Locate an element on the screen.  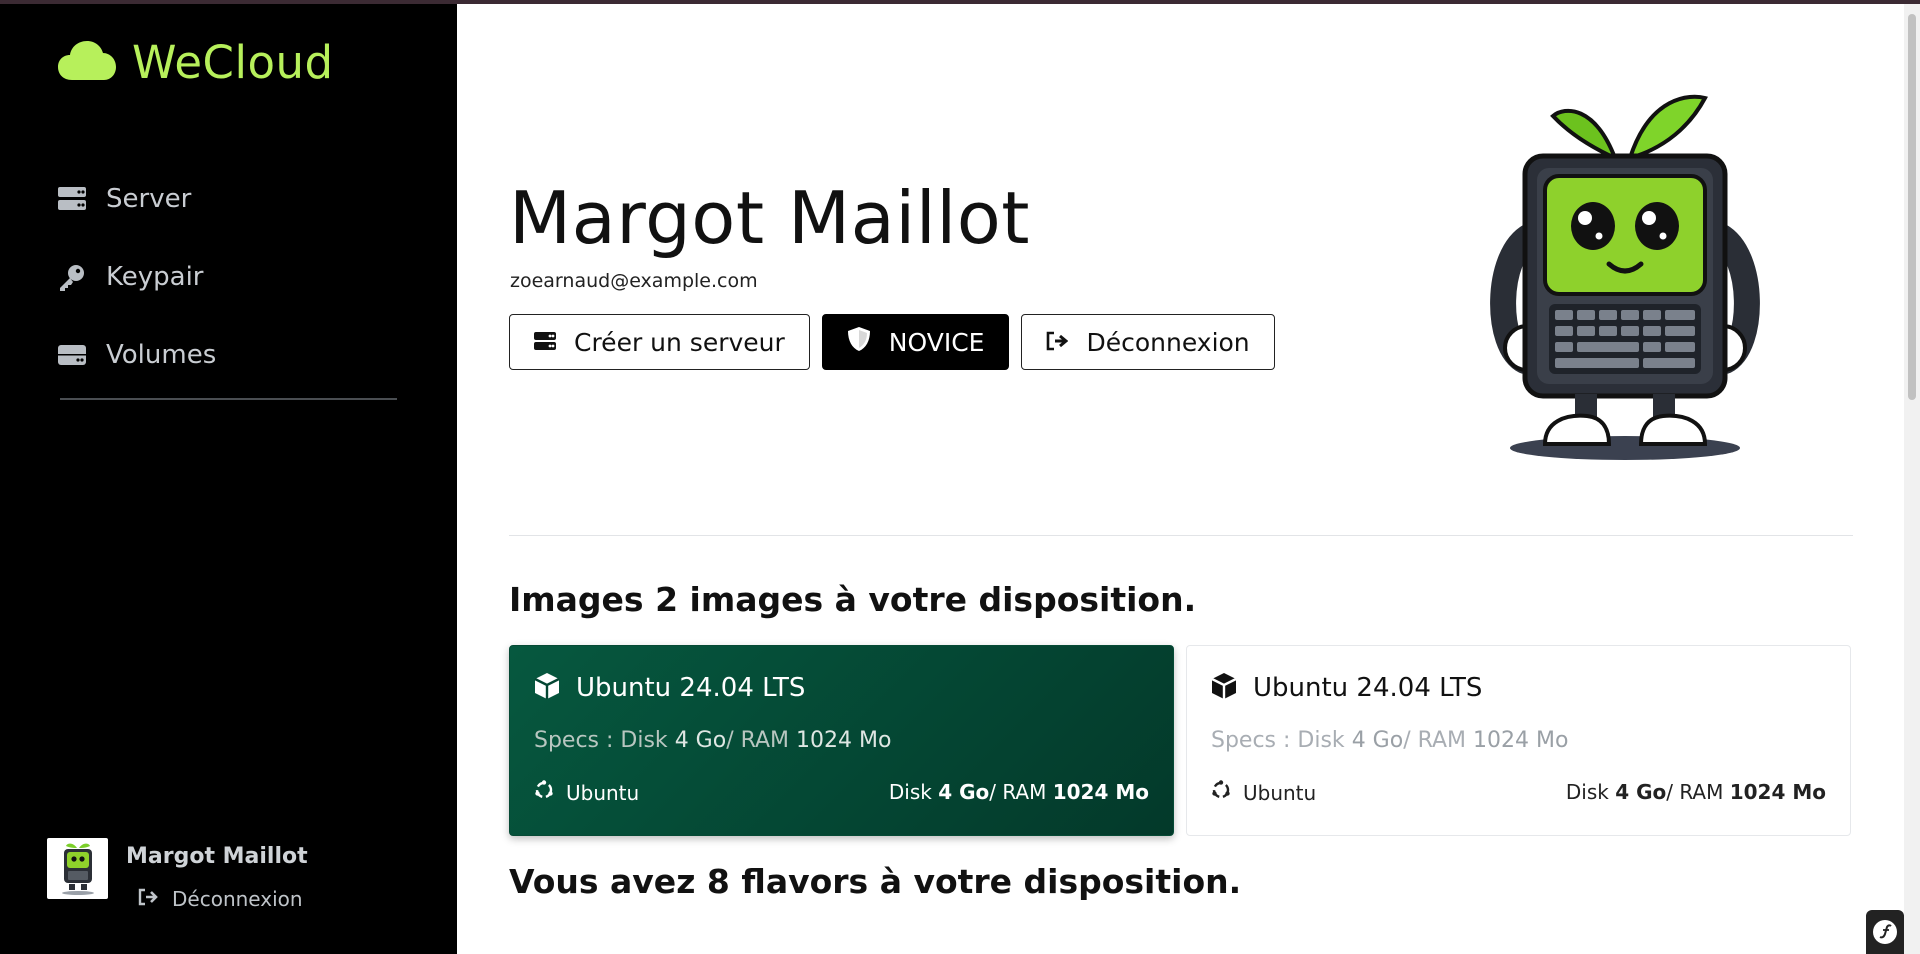
sidebar-item-keypair: Keypair is located at coordinates (137, 277).